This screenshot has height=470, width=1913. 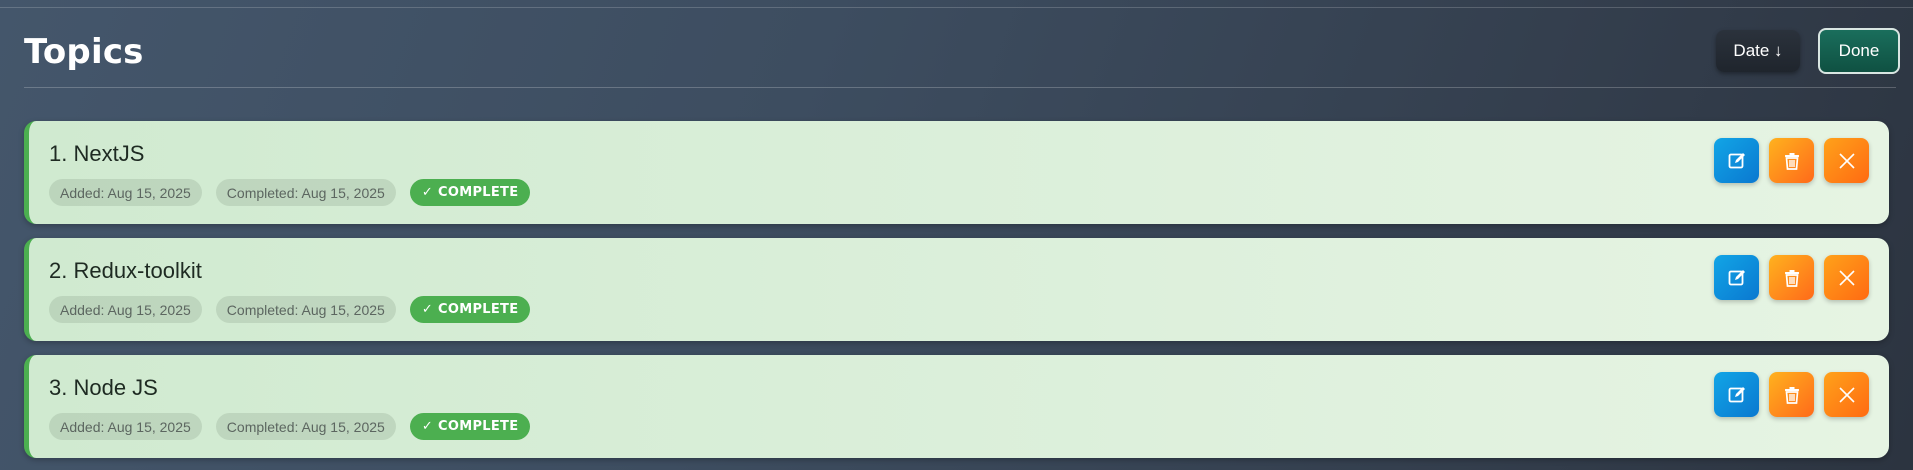 What do you see at coordinates (1859, 51) in the screenshot?
I see `done-filter-button: Done` at bounding box center [1859, 51].